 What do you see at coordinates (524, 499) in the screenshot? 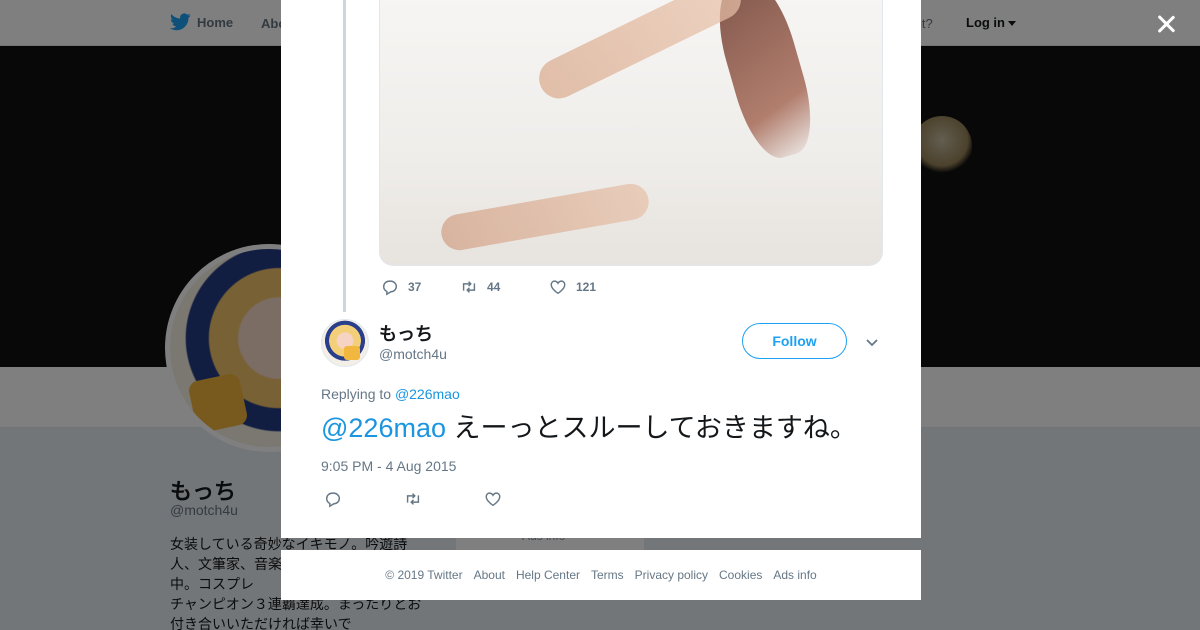
I see `like-button` at bounding box center [524, 499].